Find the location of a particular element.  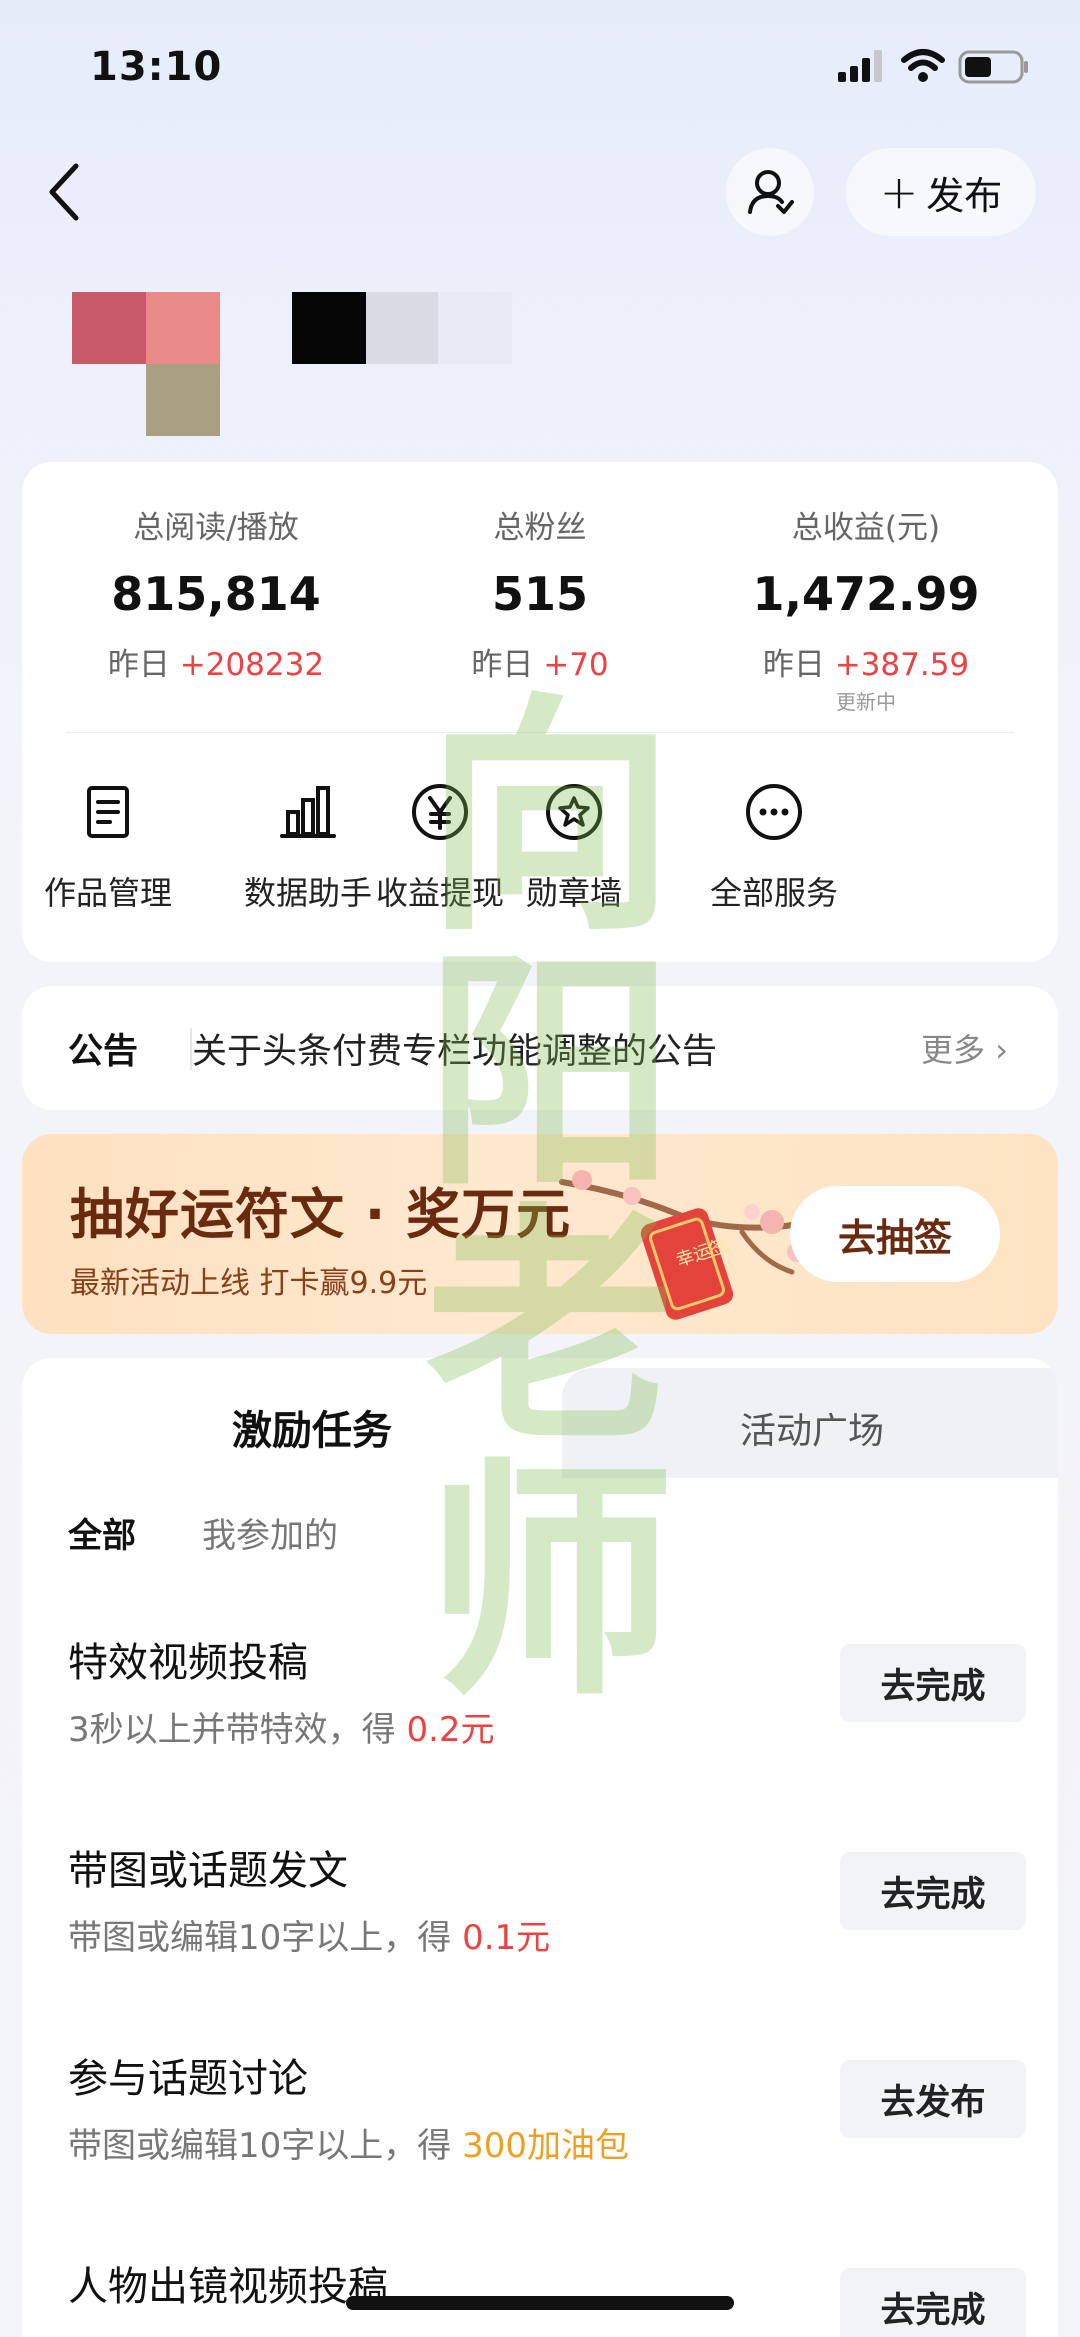

stat-updating-note: 更新中 is located at coordinates (866, 702).